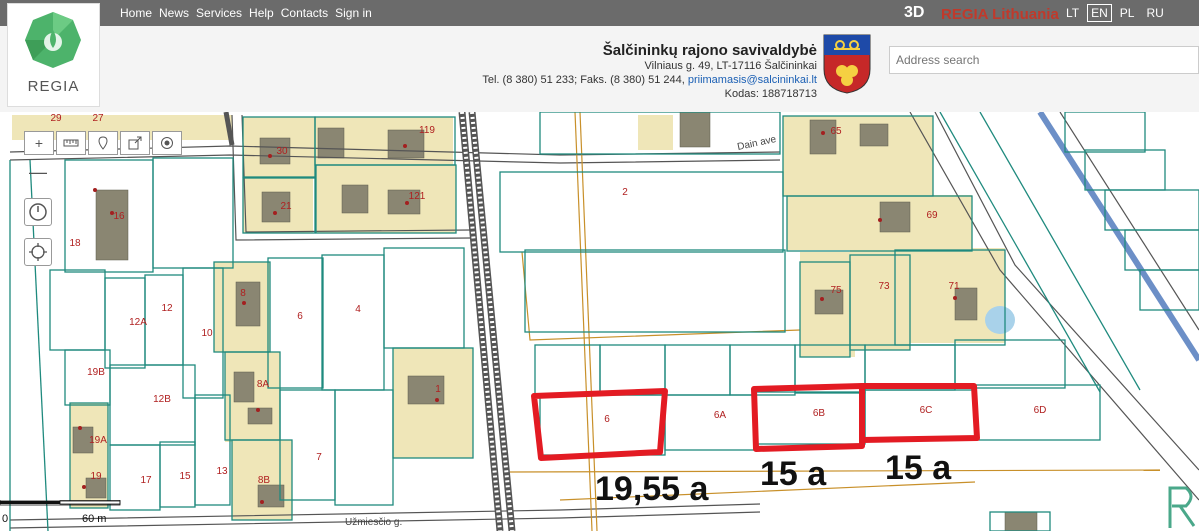  Describe the element at coordinates (752, 80) in the screenshot. I see `municipality-email: priimamasis@salcininkai.lt` at that location.